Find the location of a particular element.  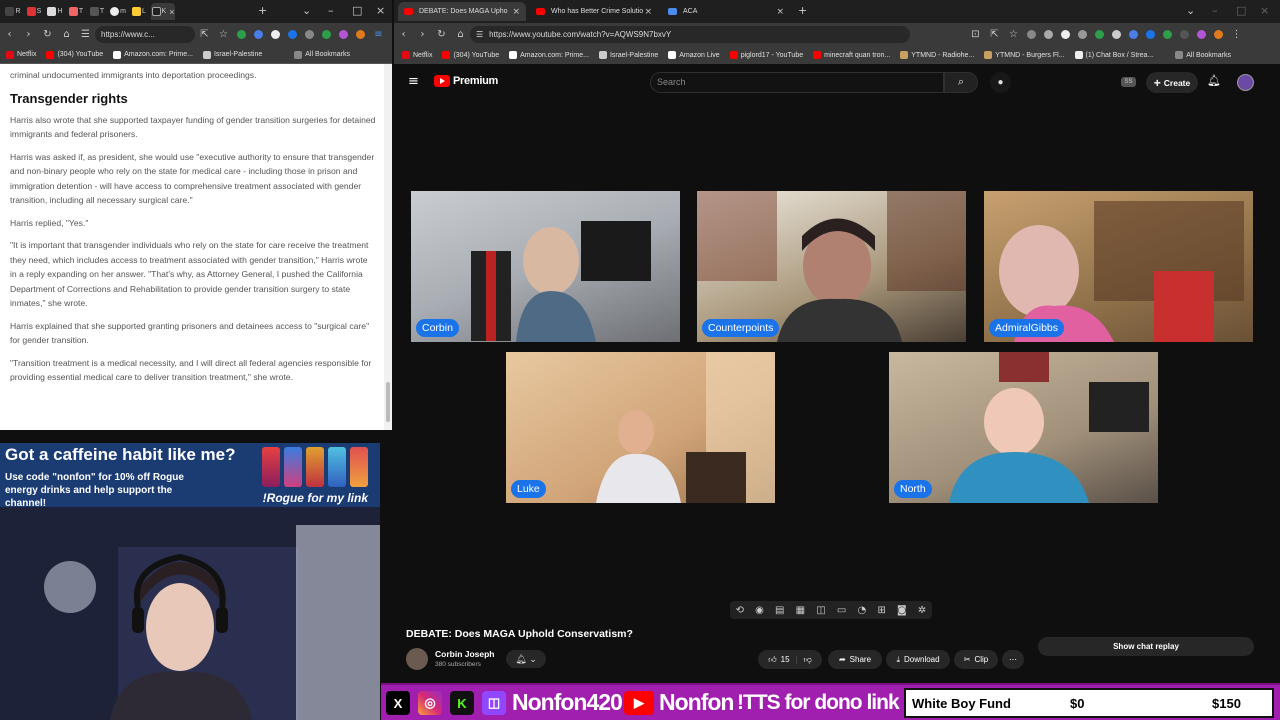

hamburger-menu-icon: ≡ is located at coordinates (413, 81).